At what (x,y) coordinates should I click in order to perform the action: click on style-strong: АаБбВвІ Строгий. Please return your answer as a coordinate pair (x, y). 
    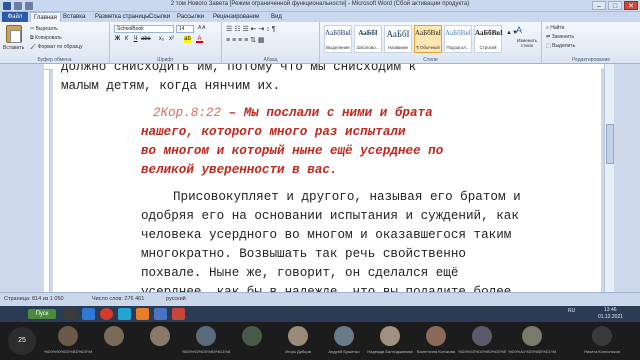
    Looking at the image, I should click on (488, 39).